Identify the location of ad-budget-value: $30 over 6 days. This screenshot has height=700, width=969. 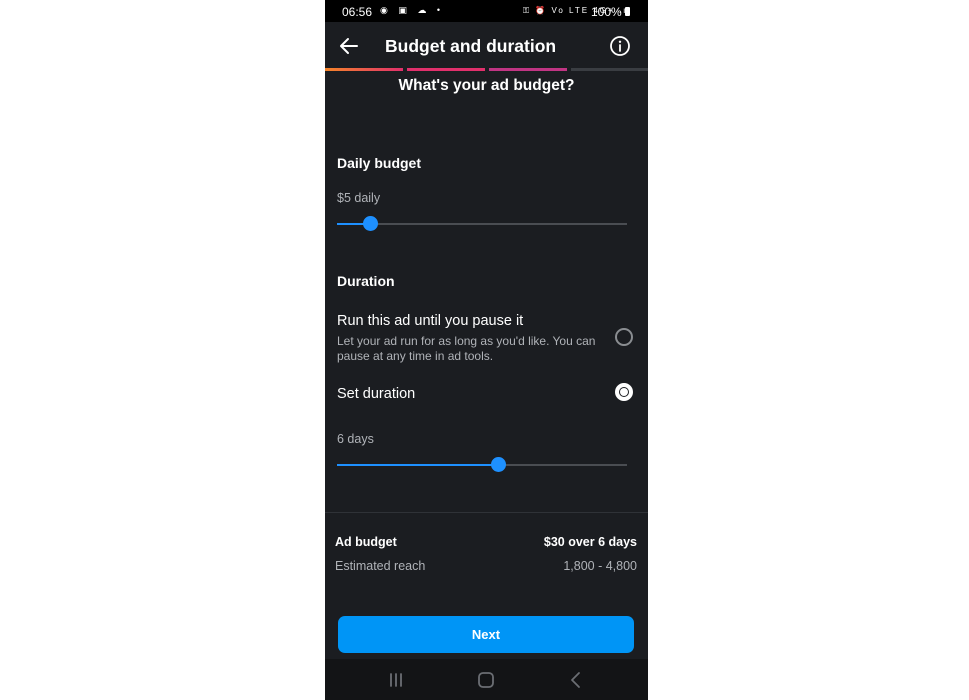
(590, 542).